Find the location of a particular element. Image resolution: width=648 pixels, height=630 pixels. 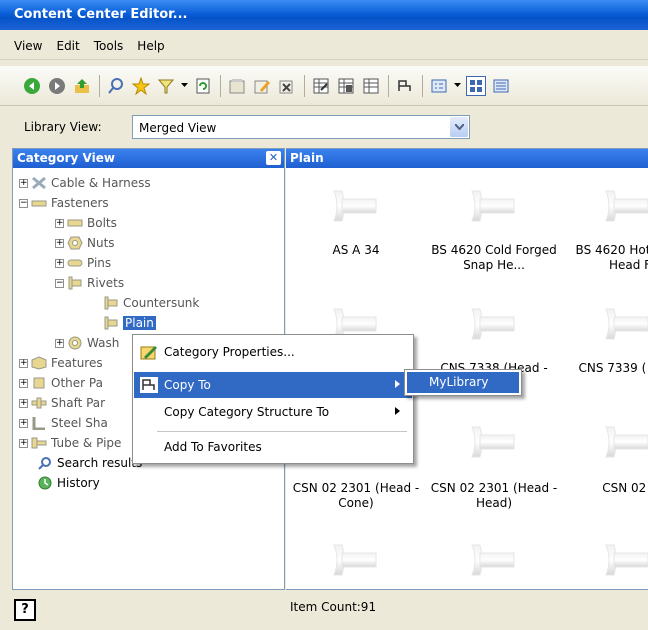

menu-edit: Edit is located at coordinates (67, 49).